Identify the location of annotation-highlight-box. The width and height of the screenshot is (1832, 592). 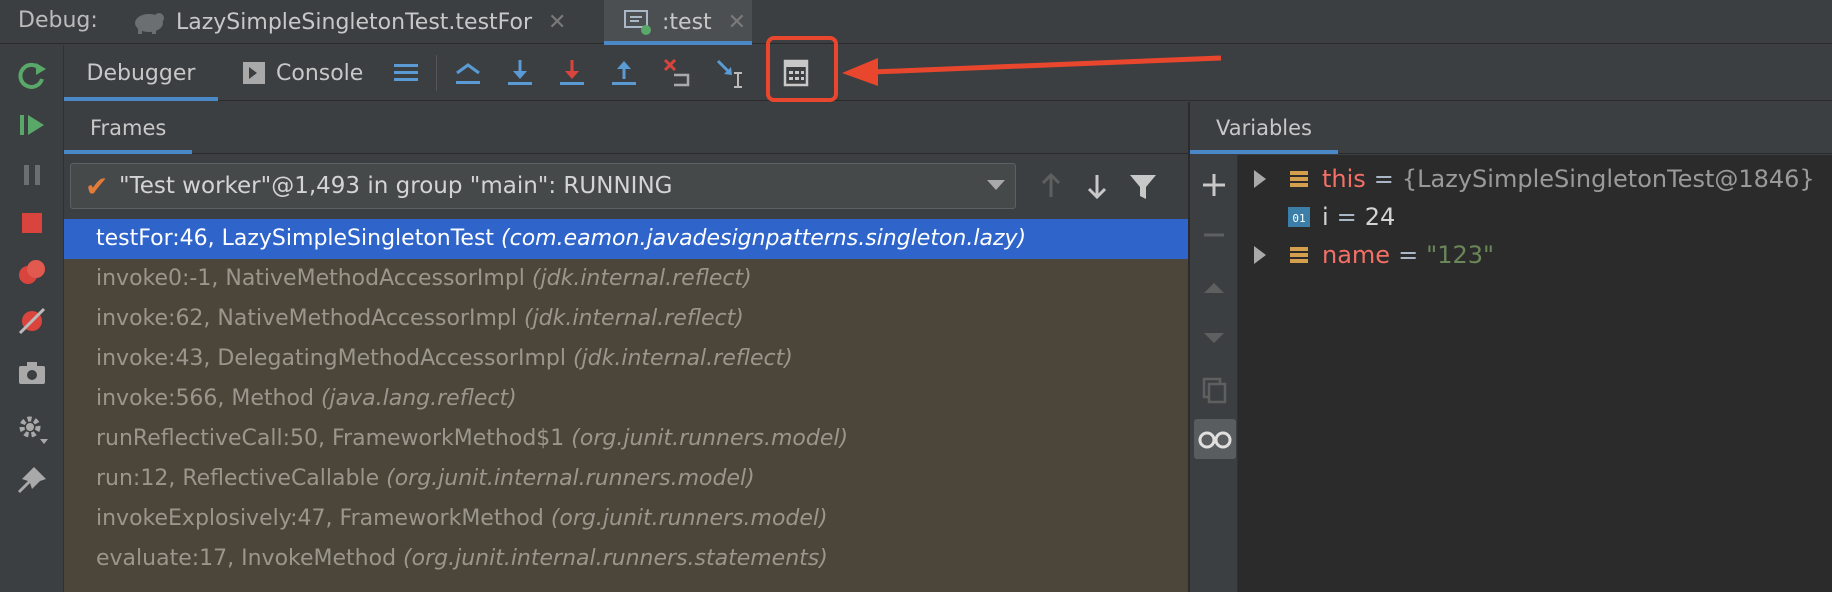
(802, 69).